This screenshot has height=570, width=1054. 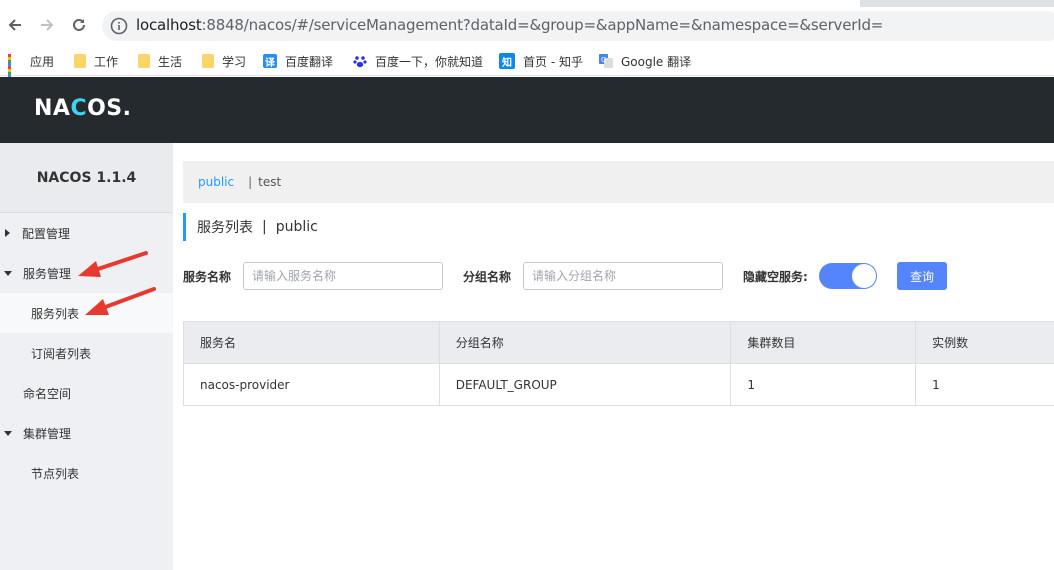 I want to click on cell-cluster-count: 1, so click(x=824, y=384).